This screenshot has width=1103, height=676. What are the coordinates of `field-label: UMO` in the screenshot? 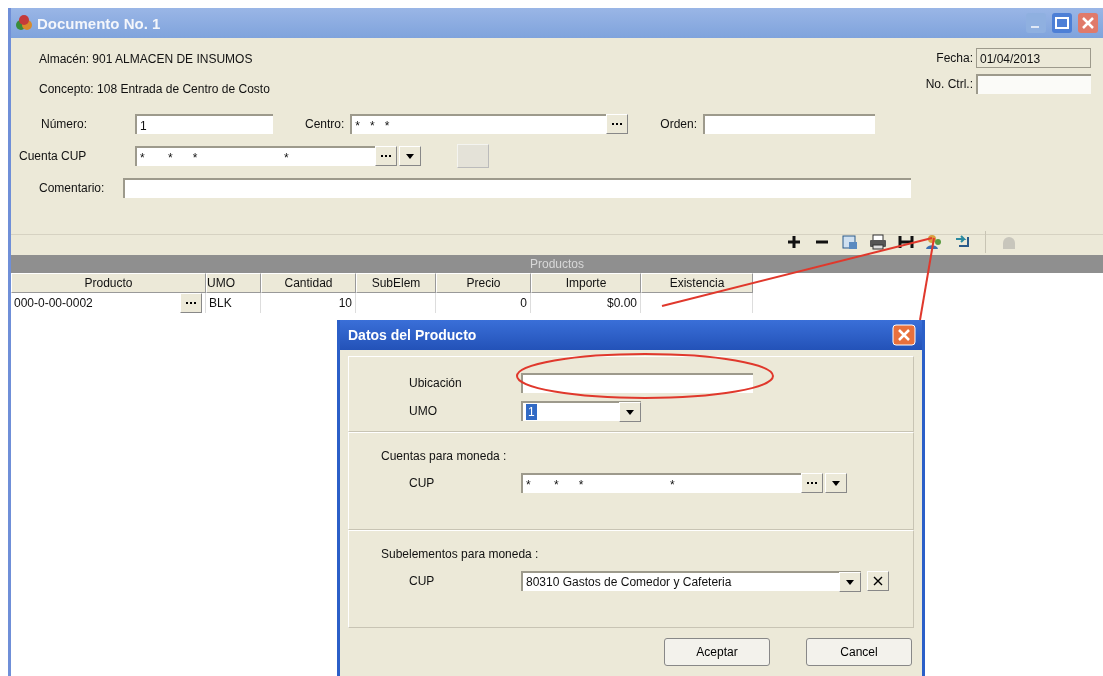 It's located at (423, 411).